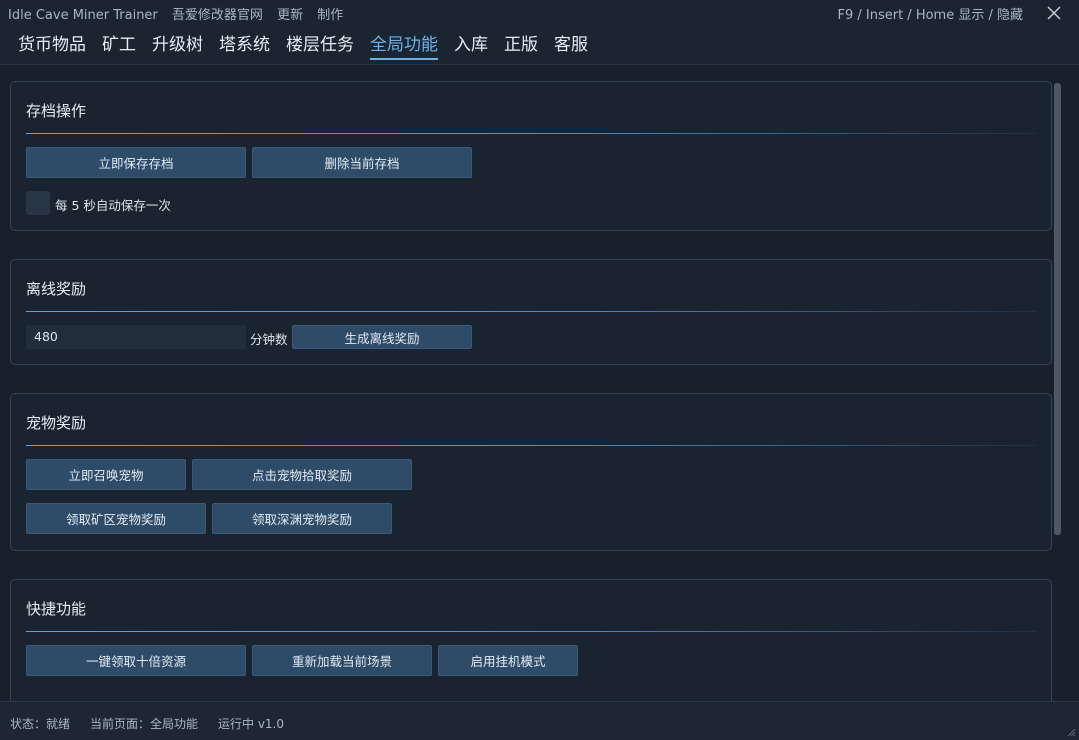  Describe the element at coordinates (330, 15) in the screenshot. I see `link-credits: 制作` at that location.